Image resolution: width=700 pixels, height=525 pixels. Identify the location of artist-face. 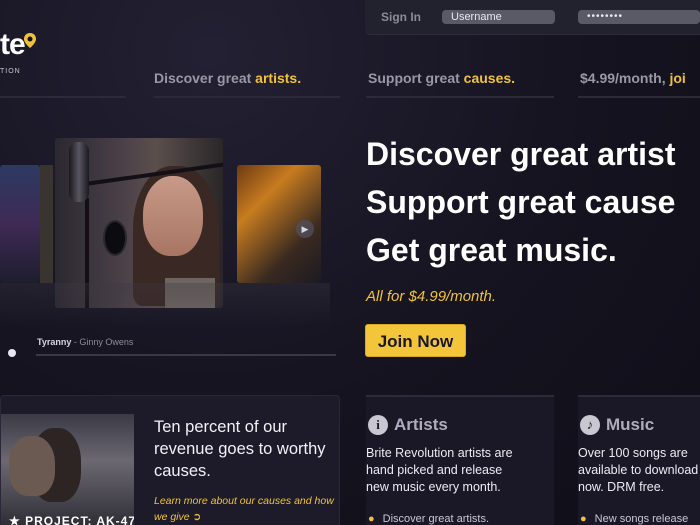
(173, 216).